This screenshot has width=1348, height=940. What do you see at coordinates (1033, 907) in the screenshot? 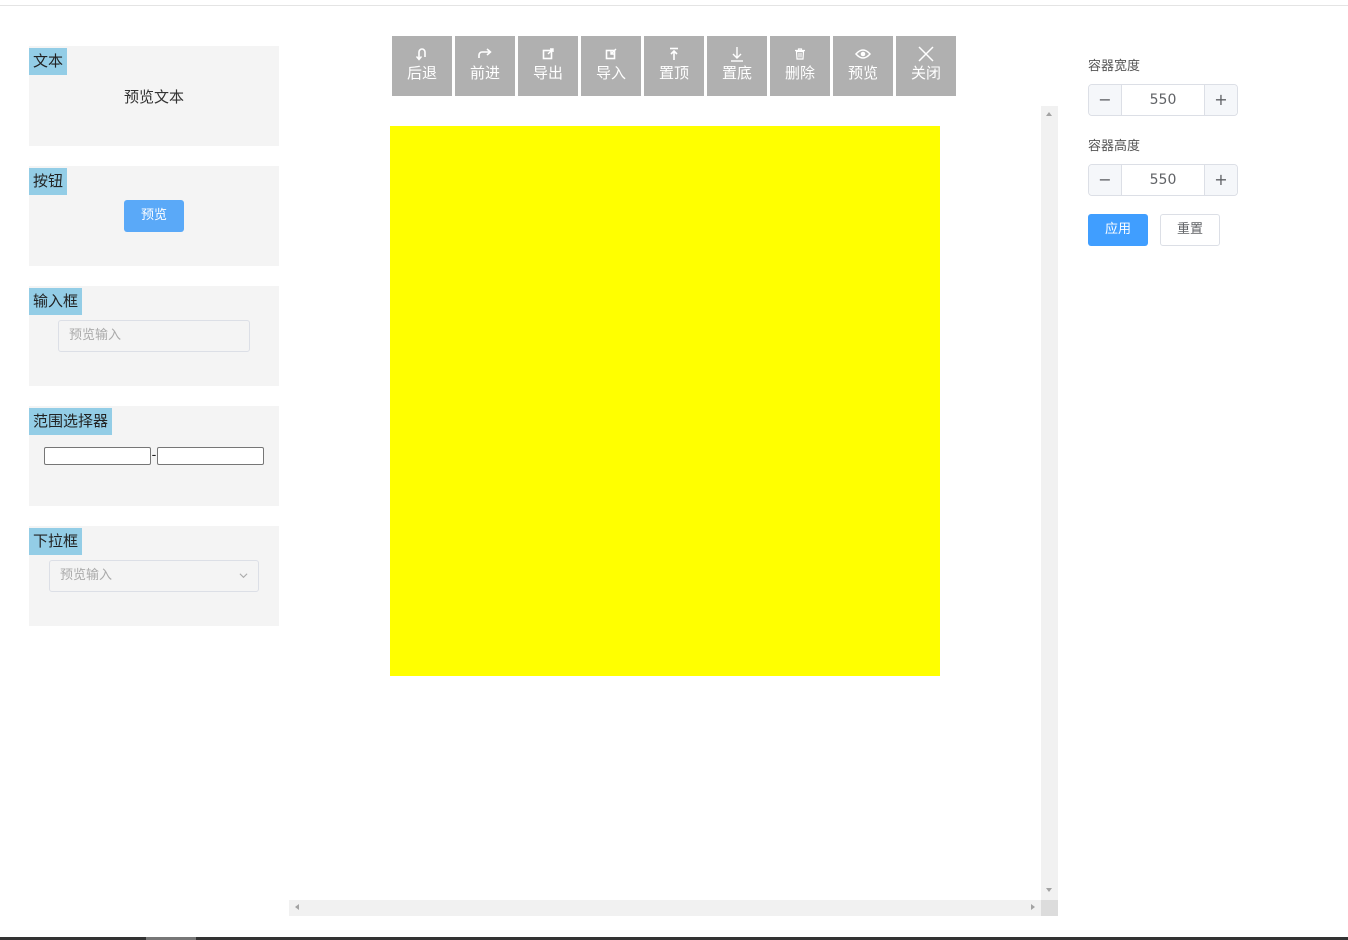
I see `scroll-right-arrow-icon` at bounding box center [1033, 907].